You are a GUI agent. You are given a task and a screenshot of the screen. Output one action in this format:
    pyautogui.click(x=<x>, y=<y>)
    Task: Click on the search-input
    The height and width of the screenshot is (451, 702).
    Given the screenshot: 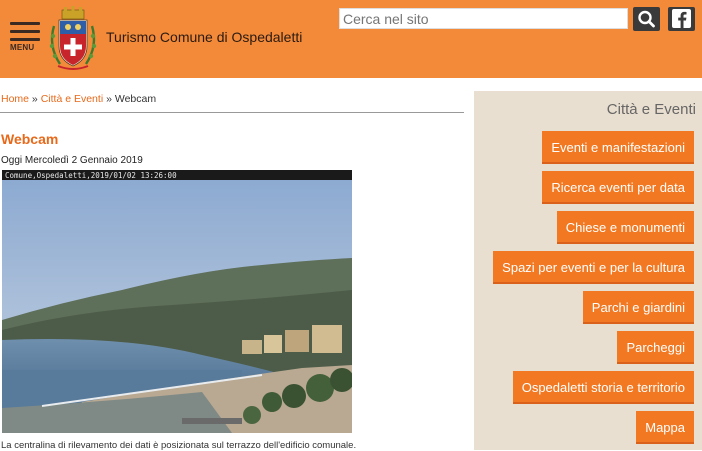 What is the action you would take?
    pyautogui.click(x=483, y=18)
    